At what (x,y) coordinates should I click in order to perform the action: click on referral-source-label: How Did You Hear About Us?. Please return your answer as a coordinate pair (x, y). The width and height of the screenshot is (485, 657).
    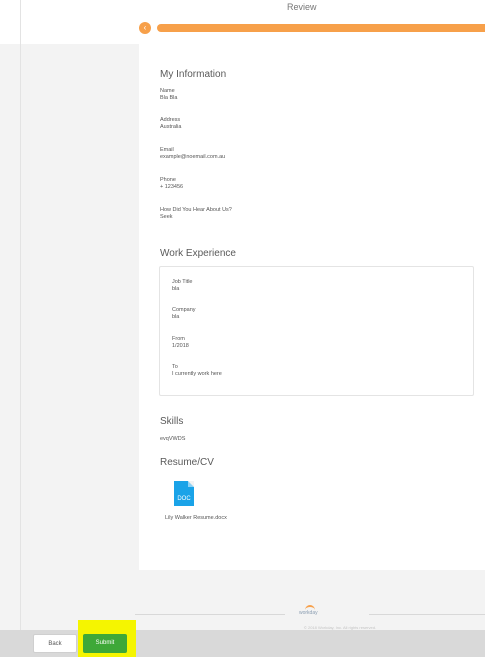
    Looking at the image, I should click on (196, 210).